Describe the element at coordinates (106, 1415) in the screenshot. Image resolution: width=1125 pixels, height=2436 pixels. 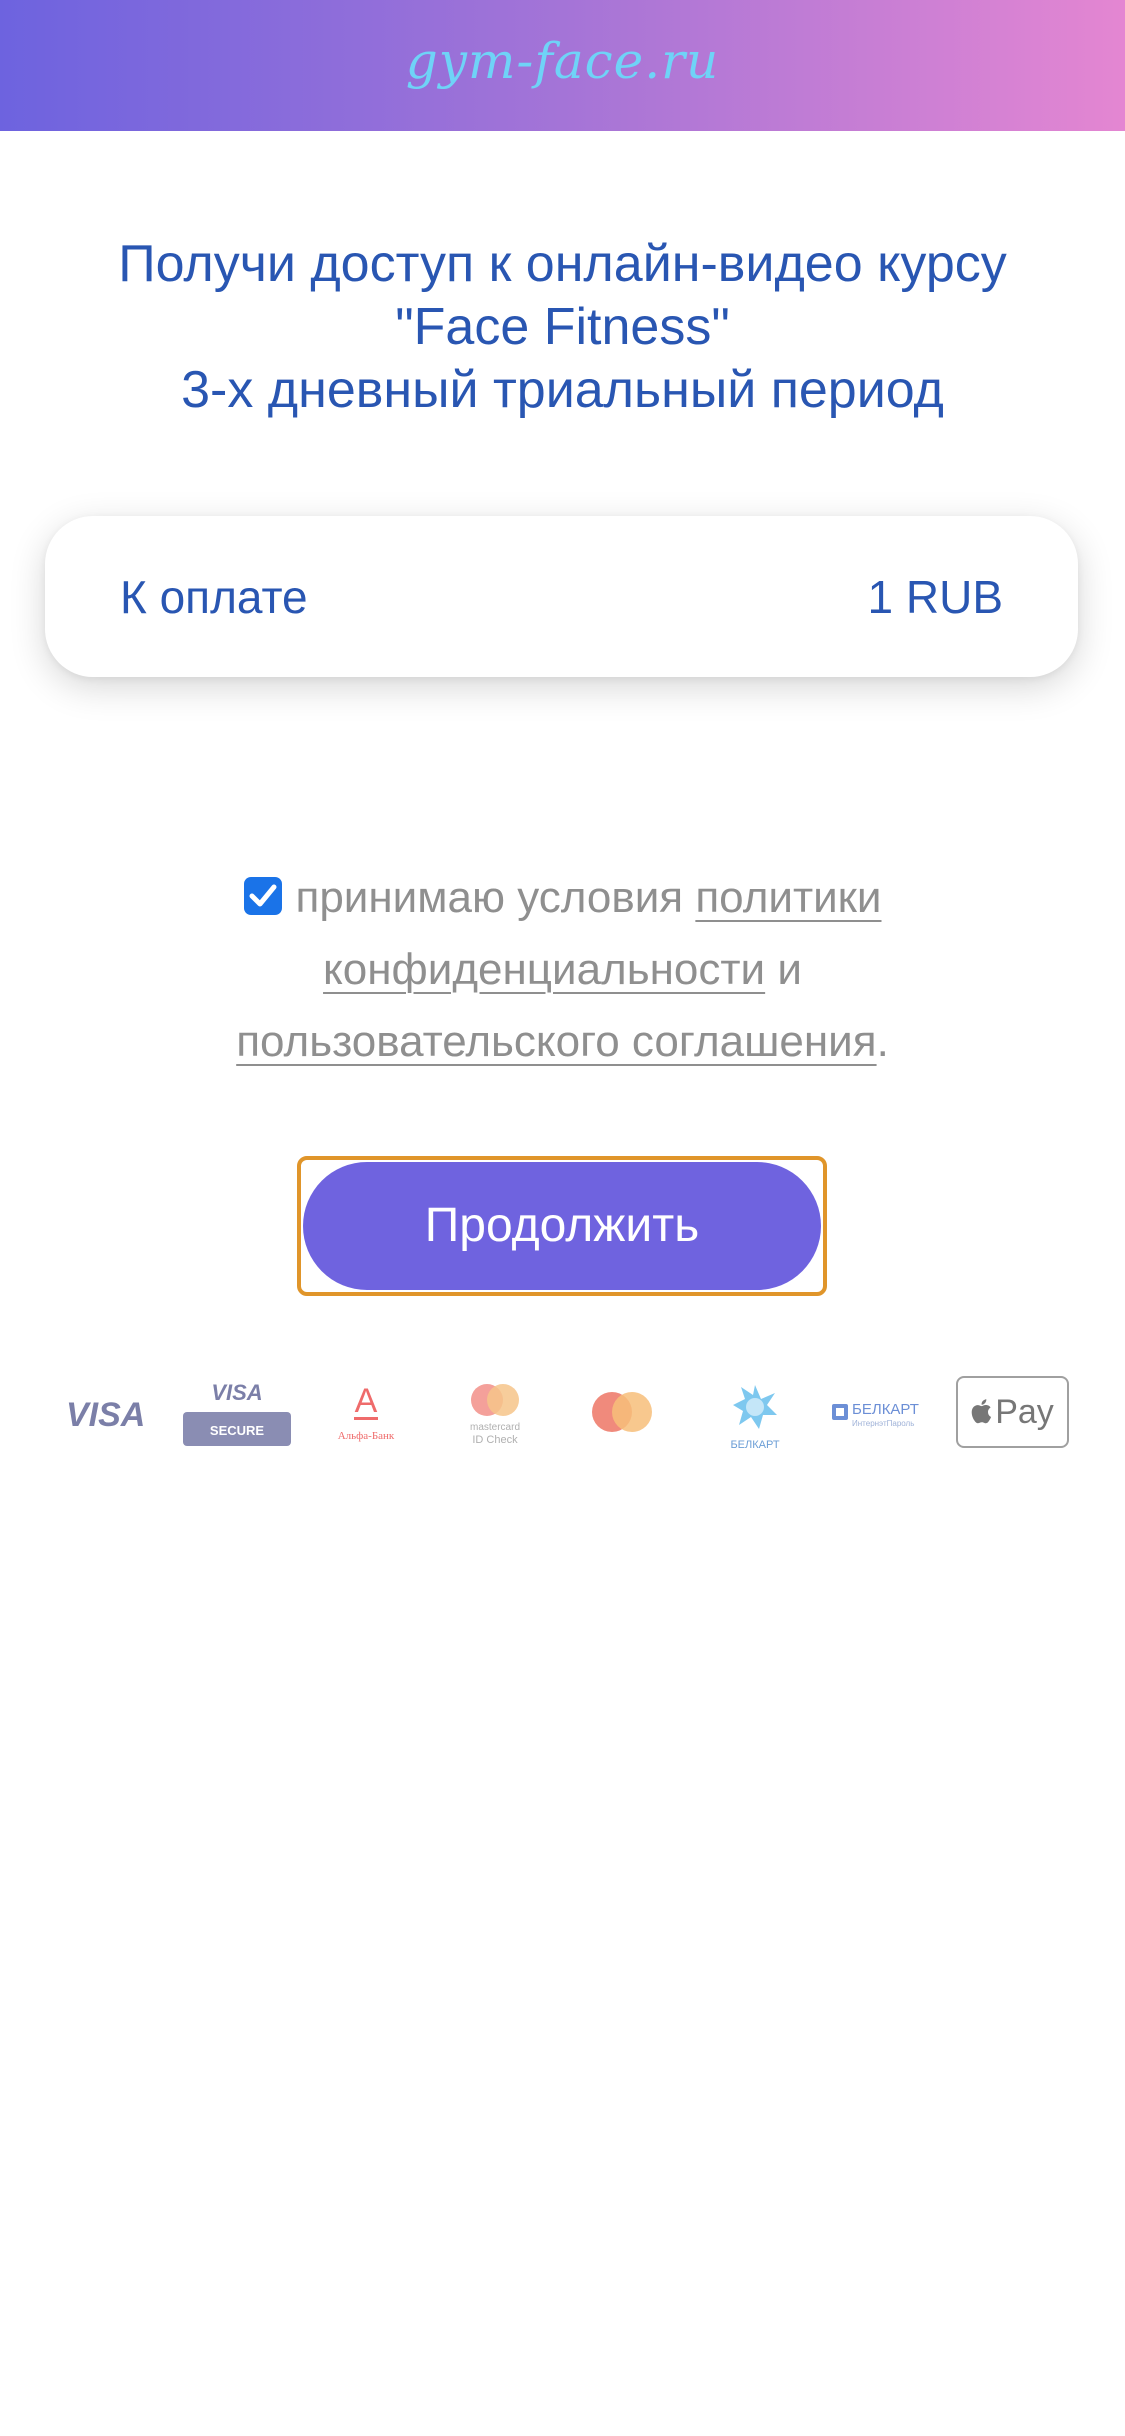
I see `visa-logo: VISA` at that location.